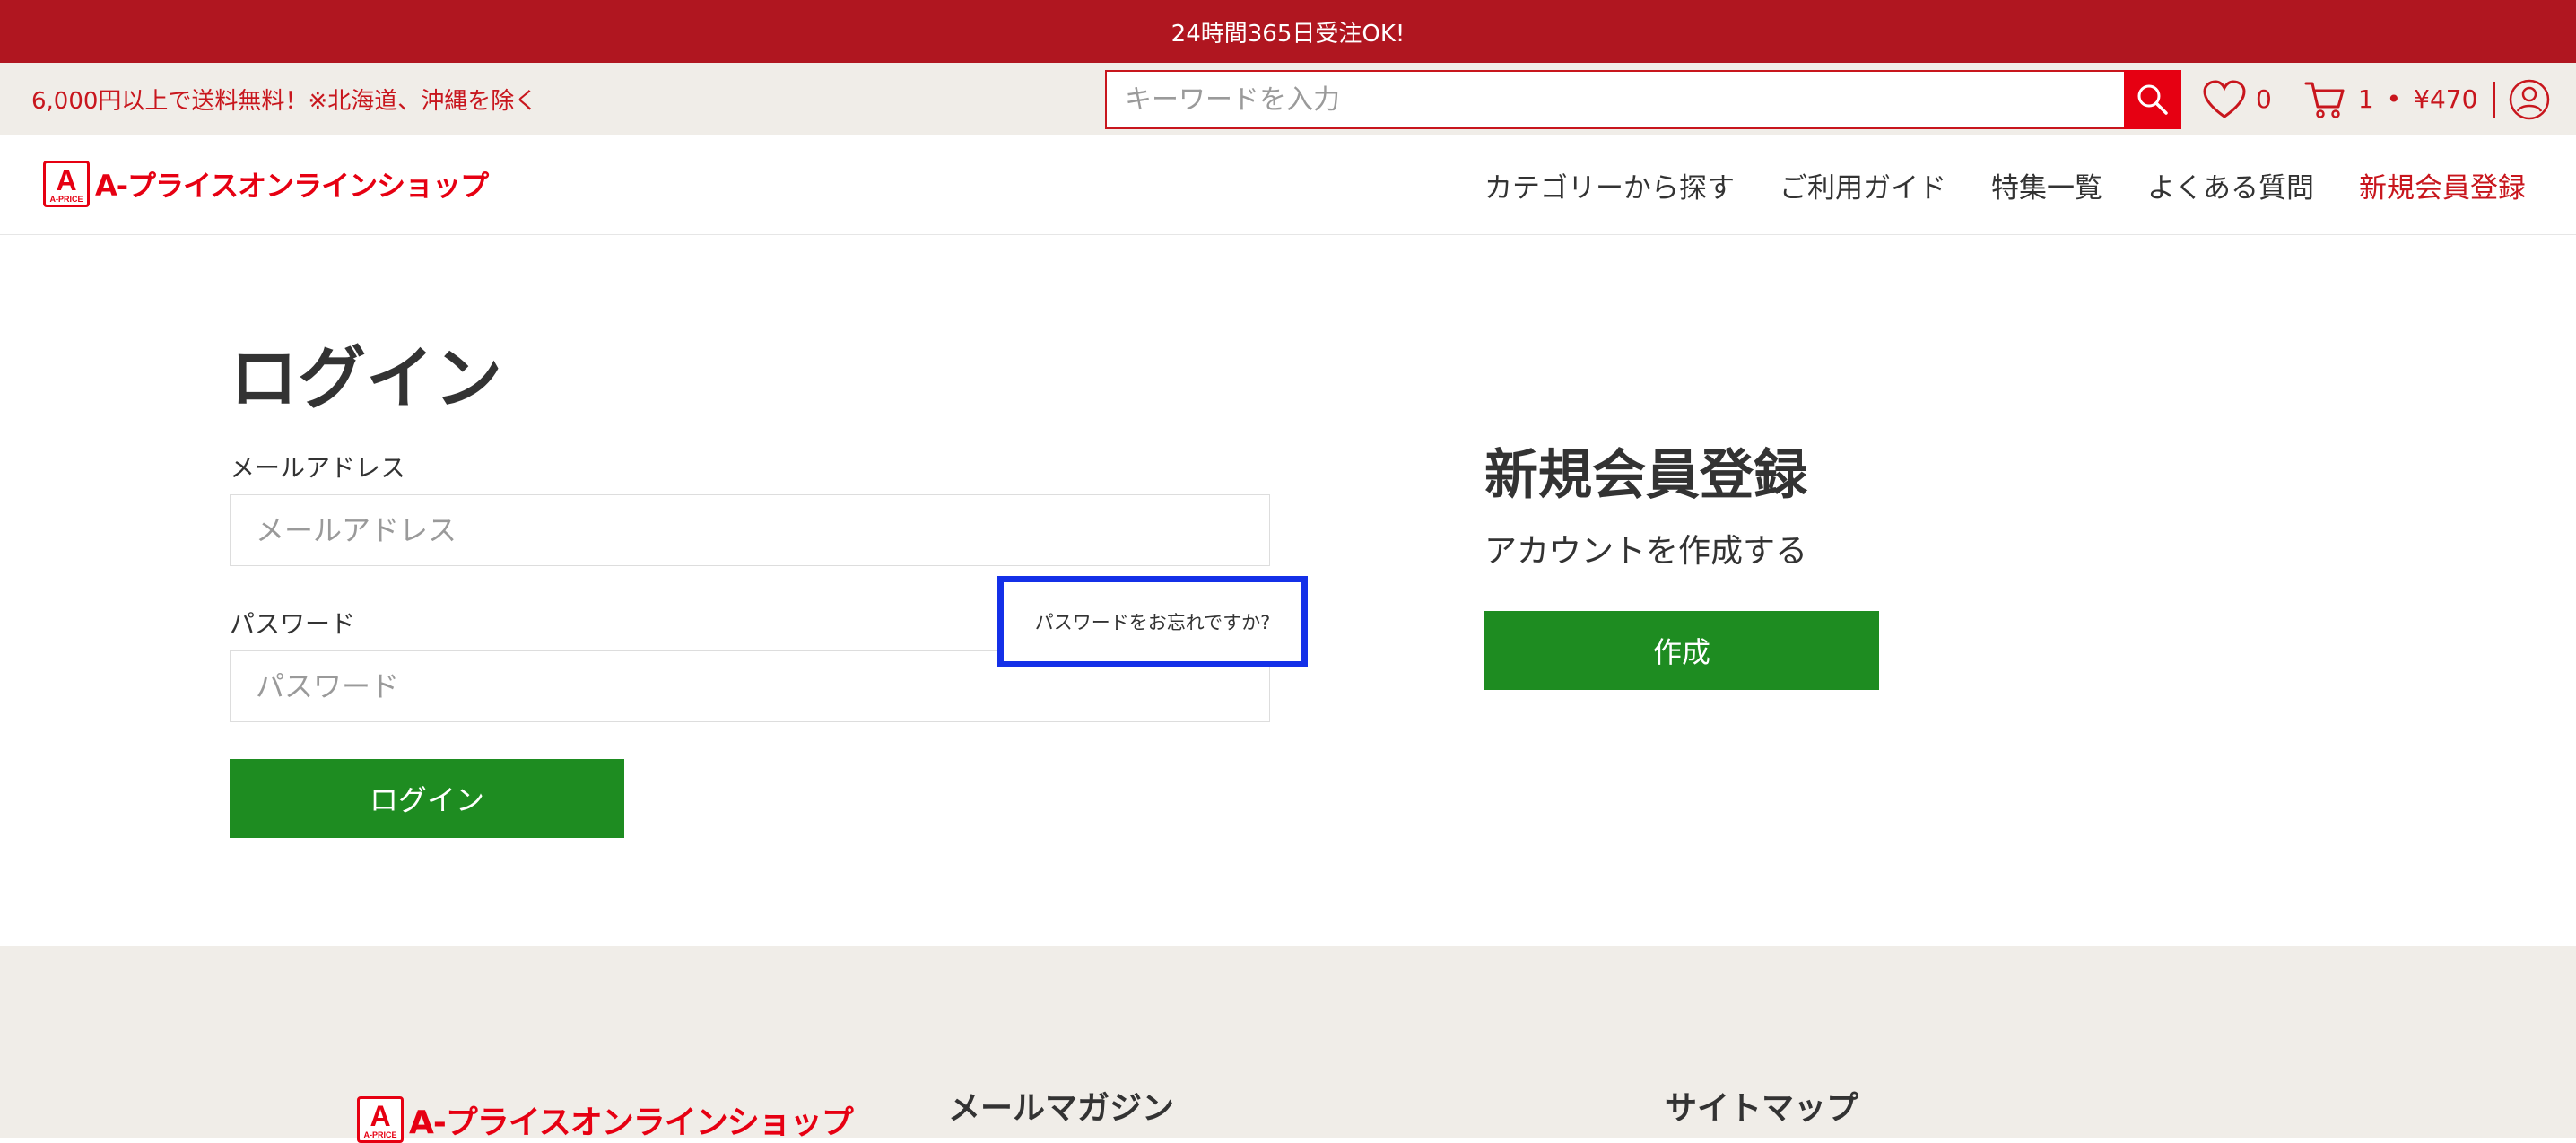 The width and height of the screenshot is (2576, 1143). Describe the element at coordinates (631, 1122) in the screenshot. I see `footer-logo-text: A-プライスオンラインショップ` at that location.